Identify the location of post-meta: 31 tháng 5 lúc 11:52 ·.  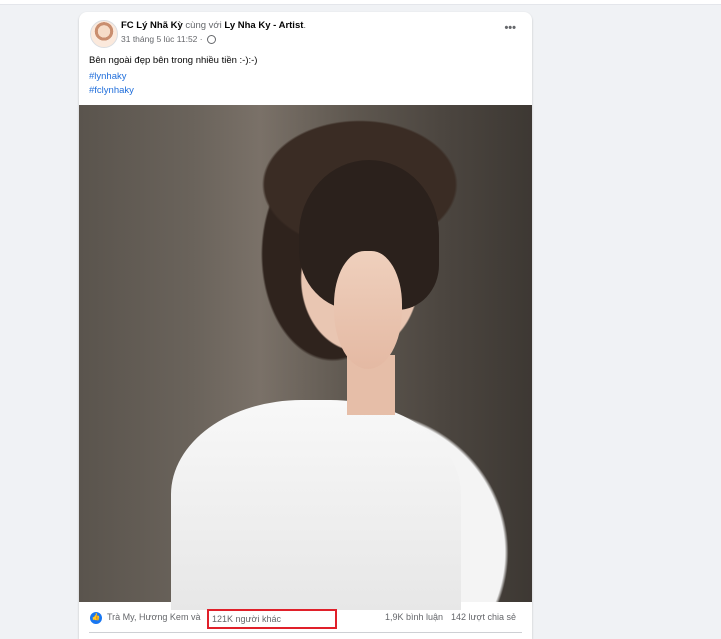
(168, 39).